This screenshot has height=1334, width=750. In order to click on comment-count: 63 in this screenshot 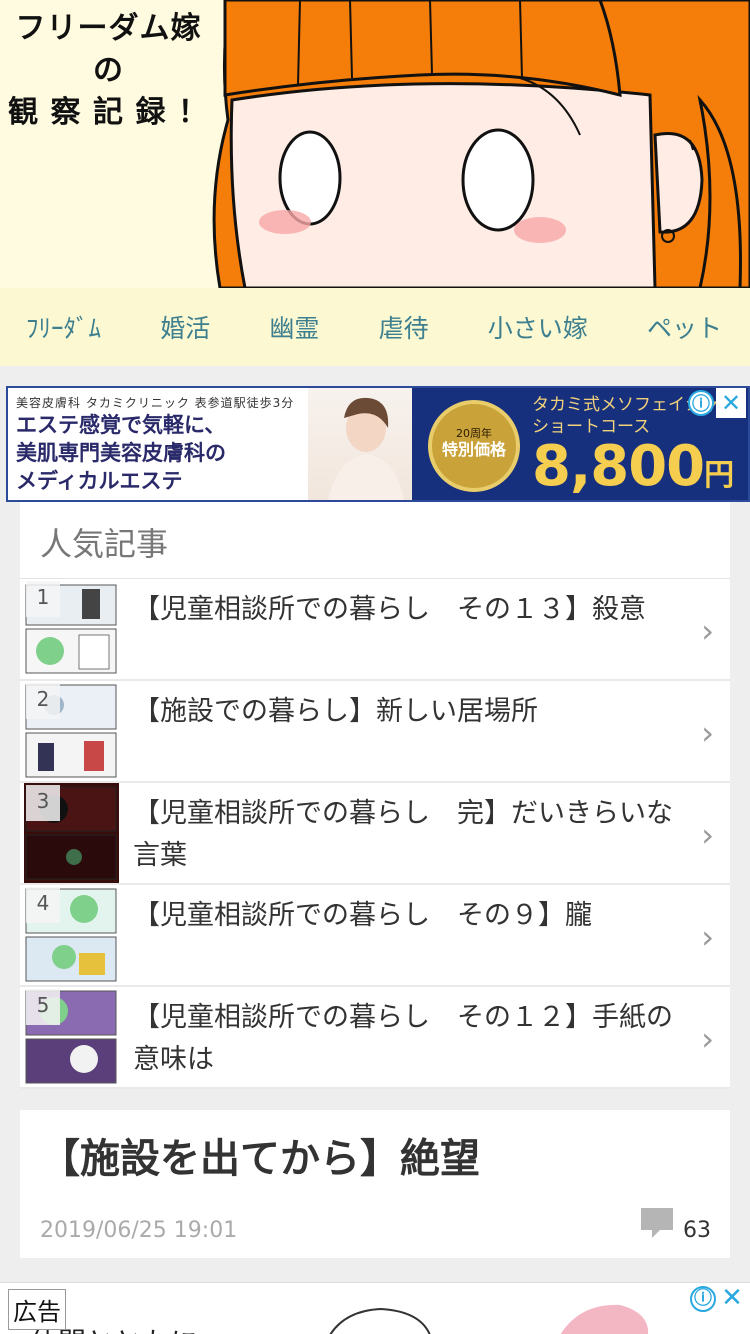, I will do `click(697, 1230)`.